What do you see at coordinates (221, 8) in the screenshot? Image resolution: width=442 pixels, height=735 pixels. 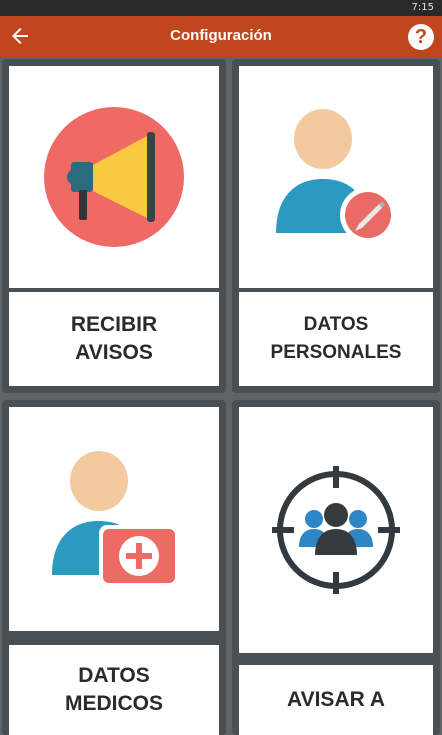 I see `status-bar: 7:15` at bounding box center [221, 8].